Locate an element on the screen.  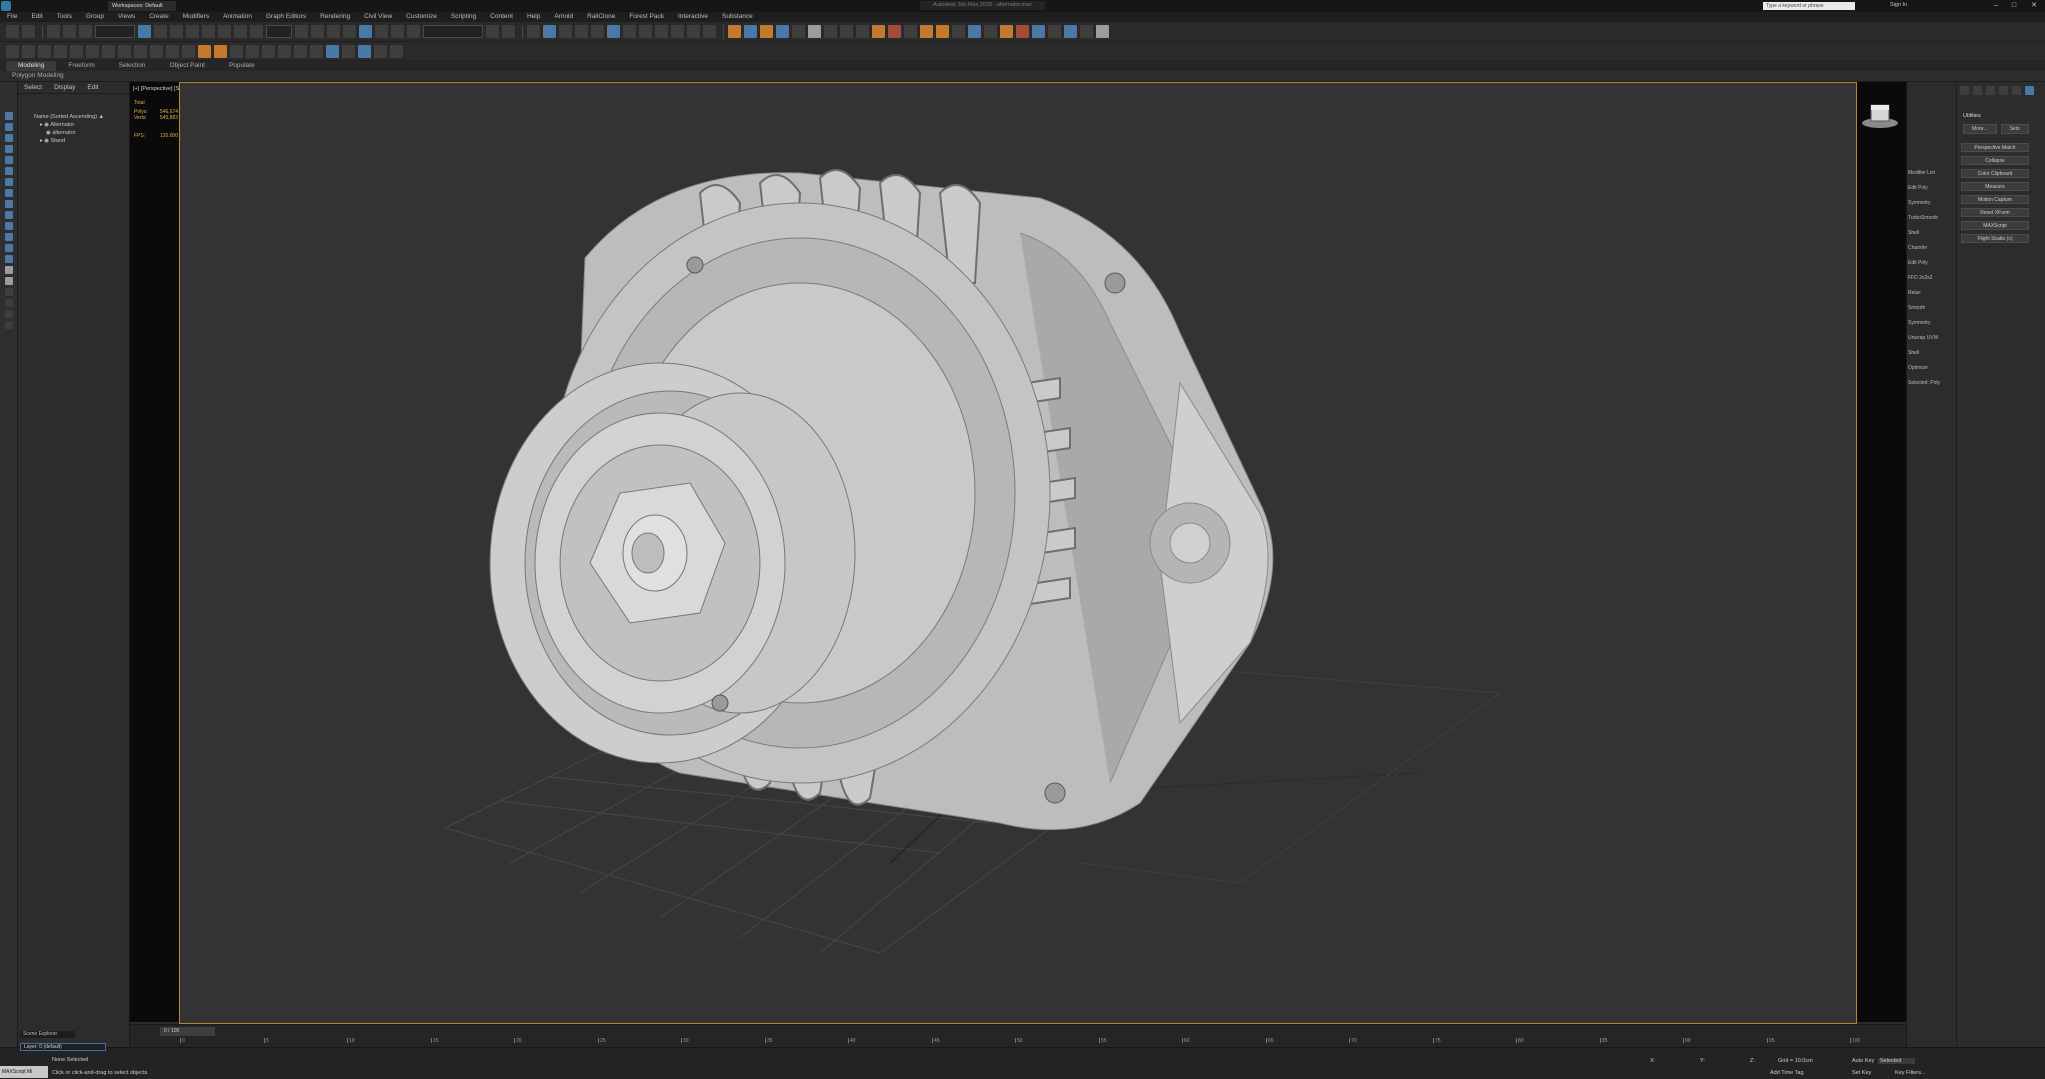
vray-sphere-icon is located at coordinates (1038, 31).